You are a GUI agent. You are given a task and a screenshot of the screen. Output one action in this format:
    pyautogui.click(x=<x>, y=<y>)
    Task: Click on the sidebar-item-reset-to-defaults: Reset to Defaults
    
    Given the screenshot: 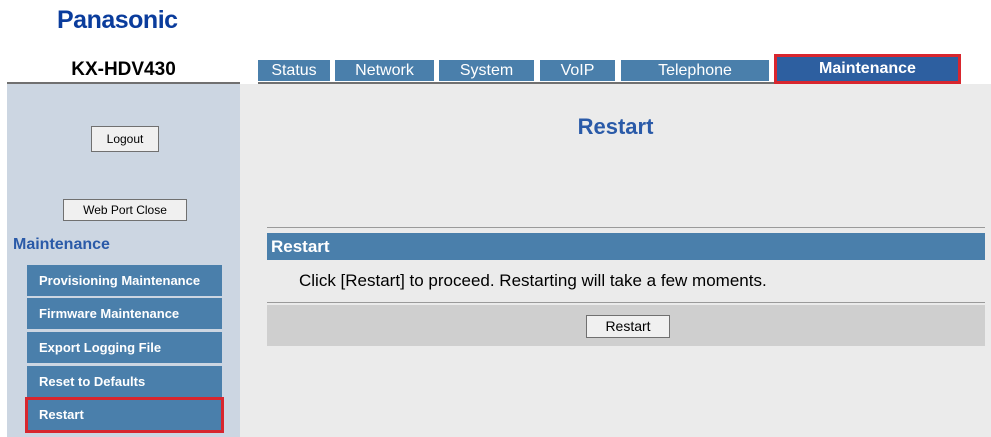 What is the action you would take?
    pyautogui.click(x=124, y=381)
    